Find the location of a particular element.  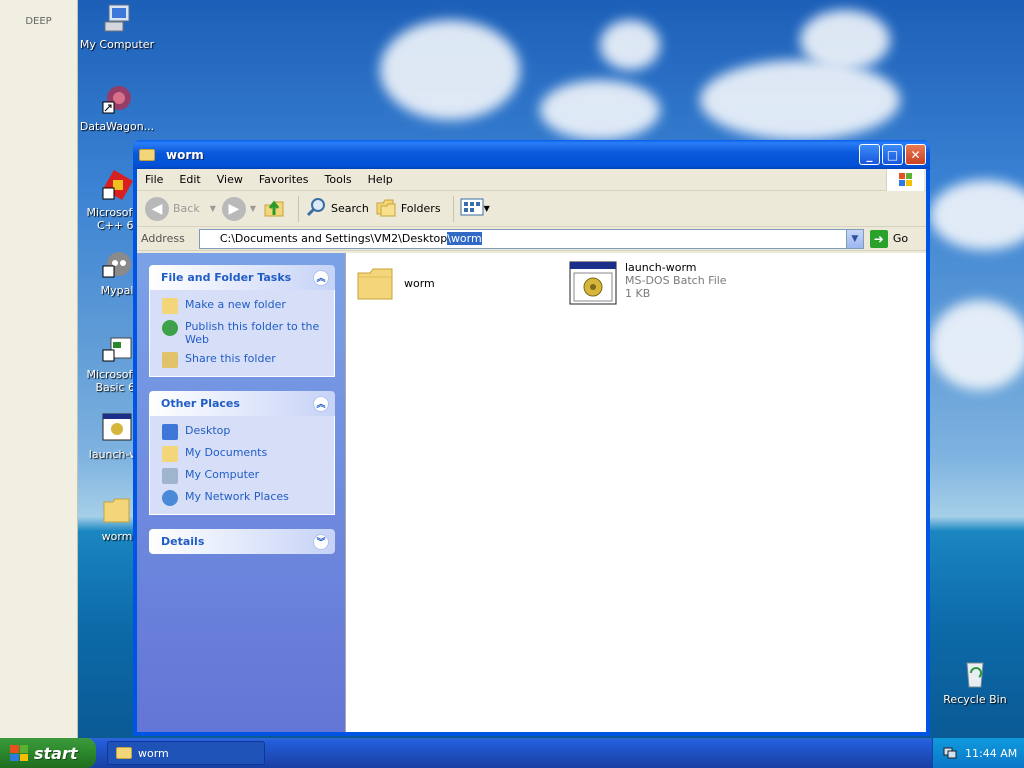

menu-help: Help is located at coordinates (380, 179).